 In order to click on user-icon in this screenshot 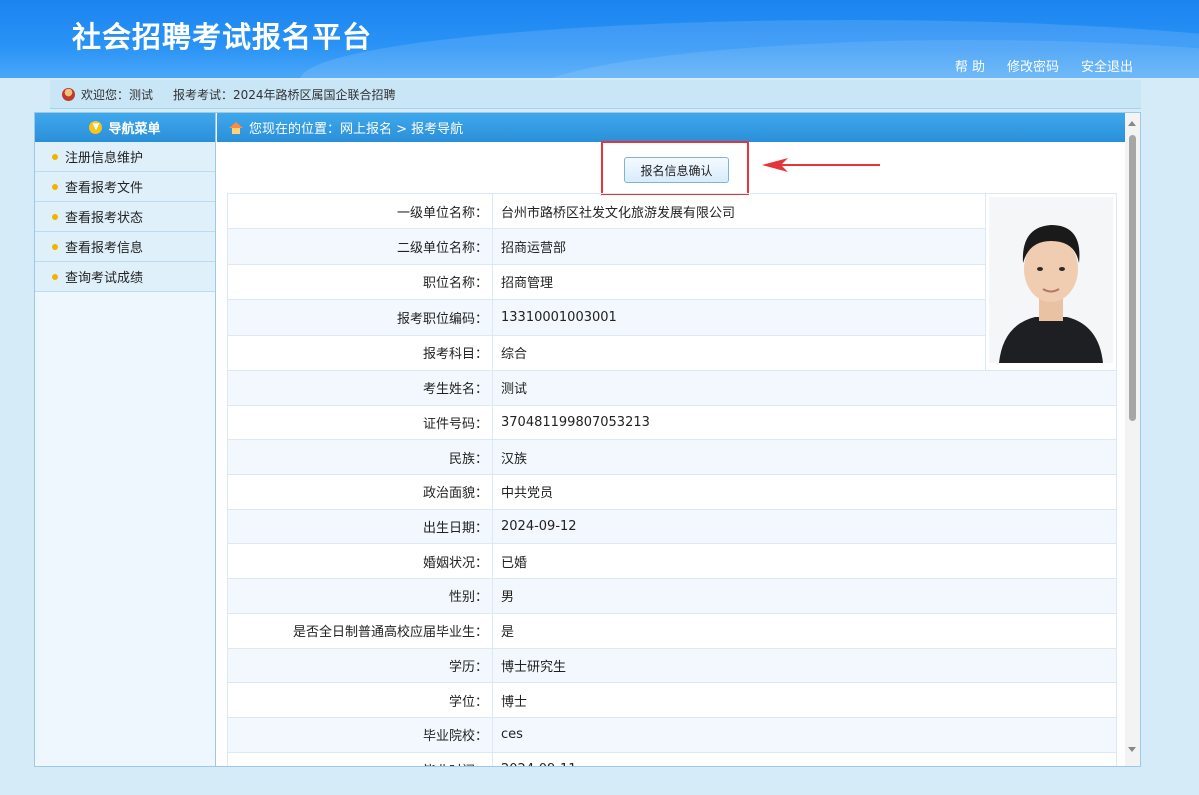, I will do `click(68, 94)`.